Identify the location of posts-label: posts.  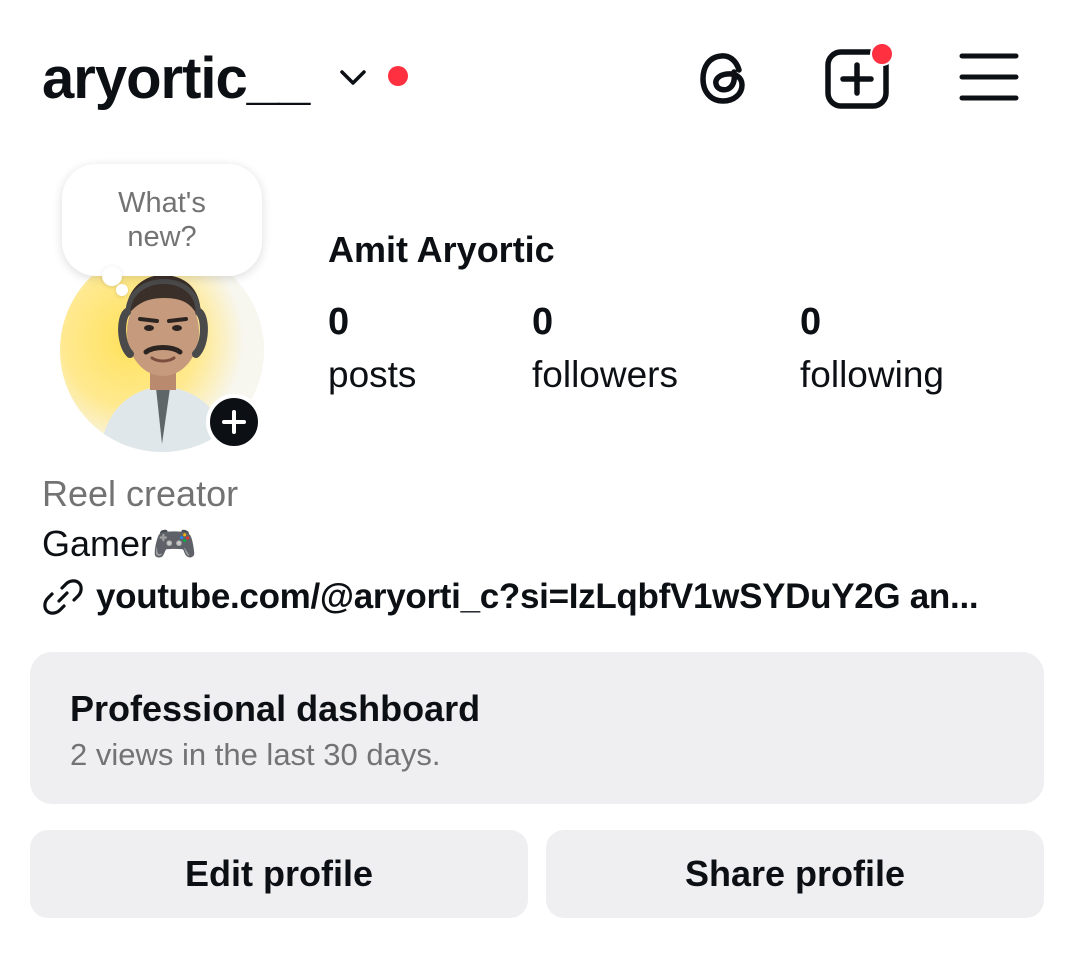
(372, 374).